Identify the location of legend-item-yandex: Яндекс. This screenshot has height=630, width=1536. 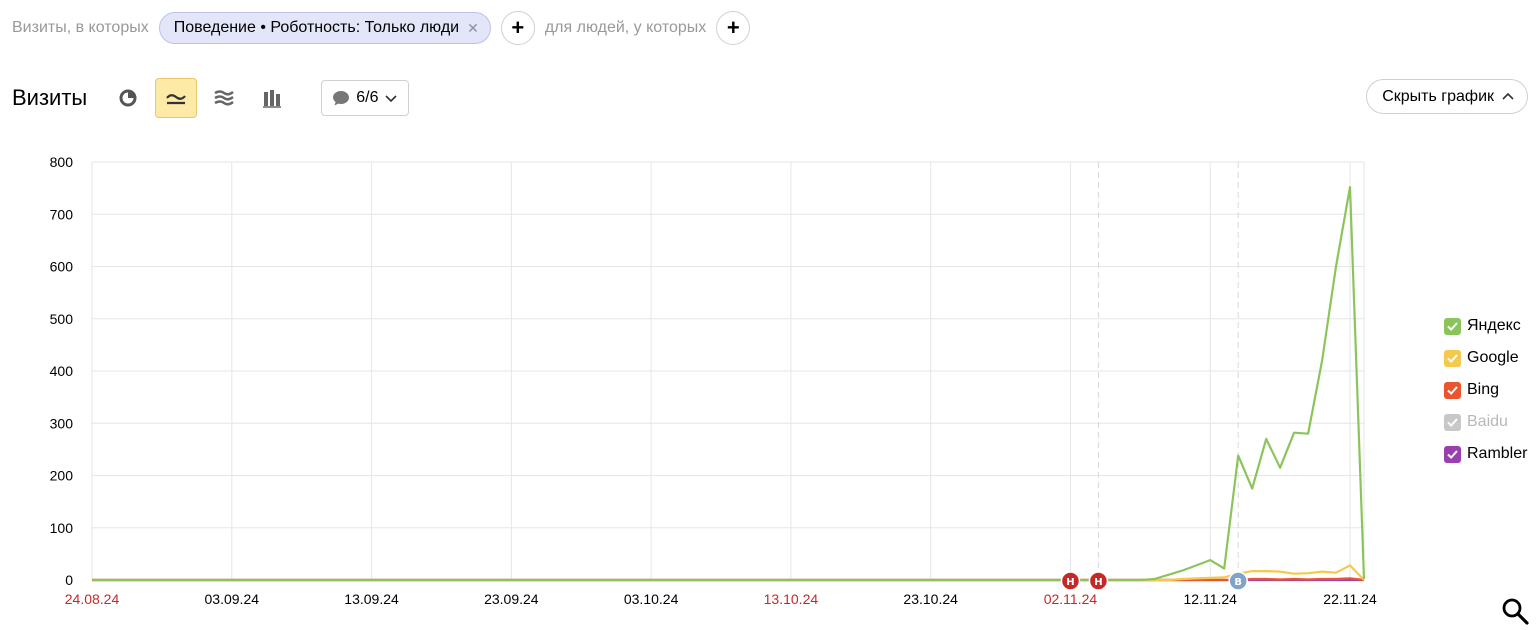
(1485, 326).